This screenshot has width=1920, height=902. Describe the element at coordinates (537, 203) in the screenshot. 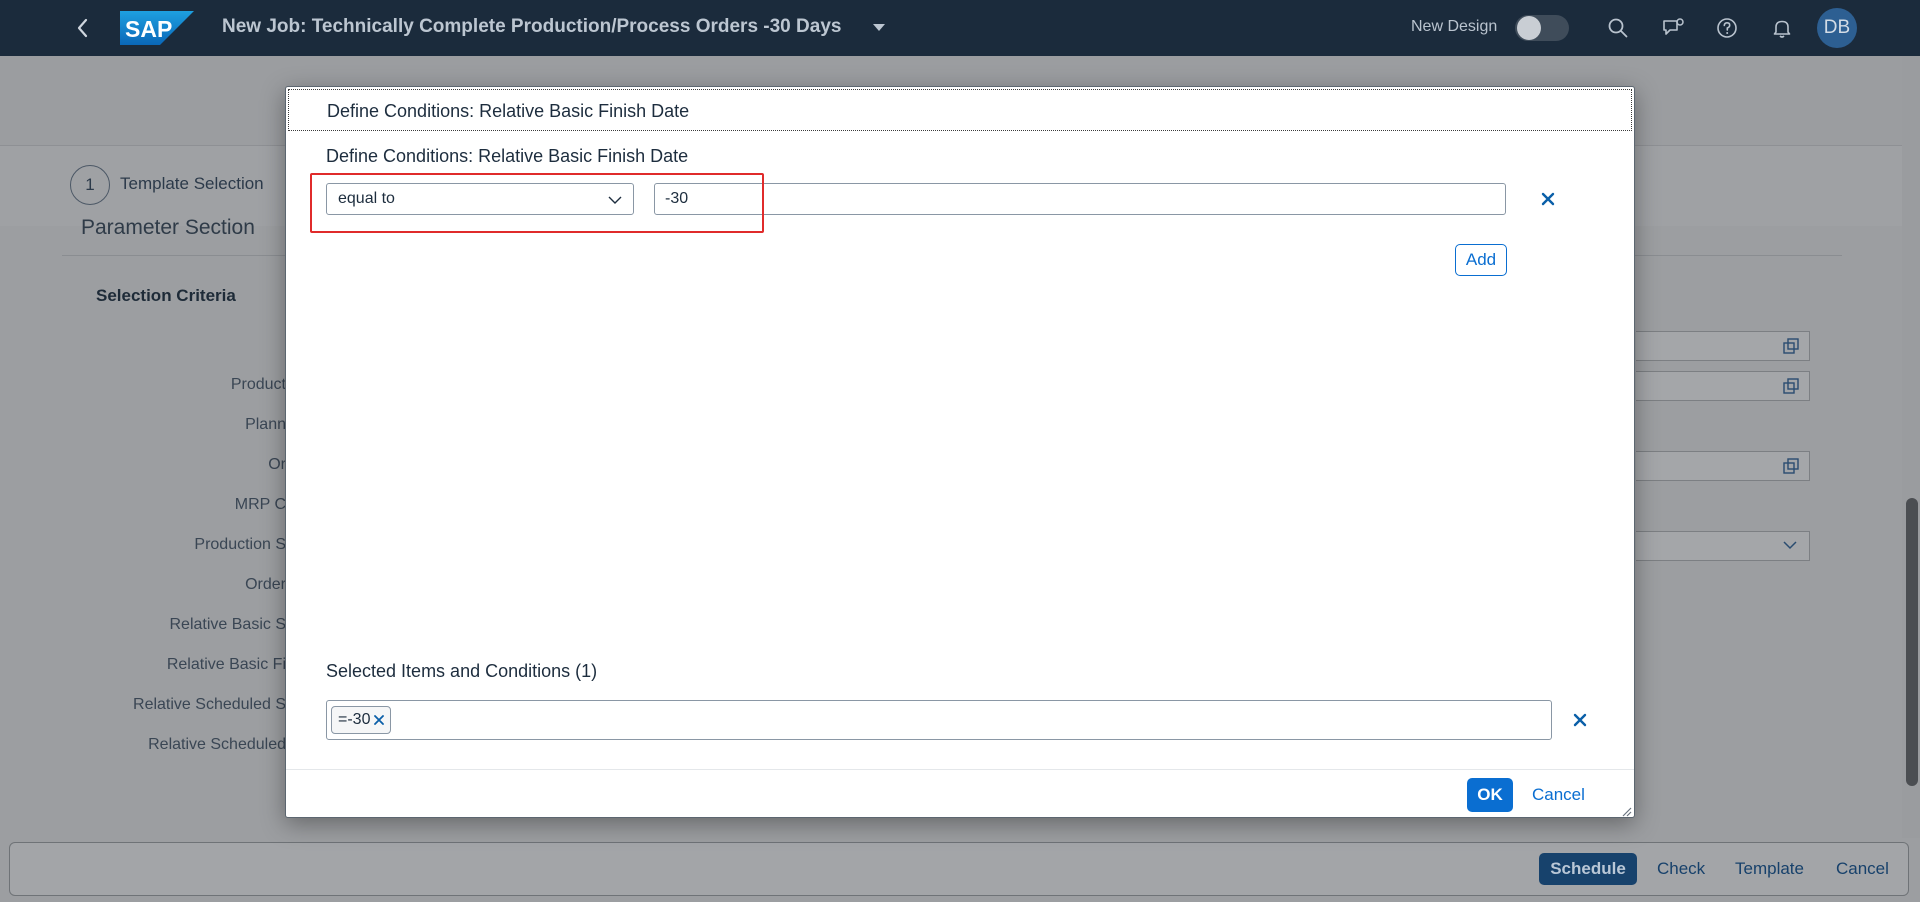

I see `highlight-annotation` at that location.